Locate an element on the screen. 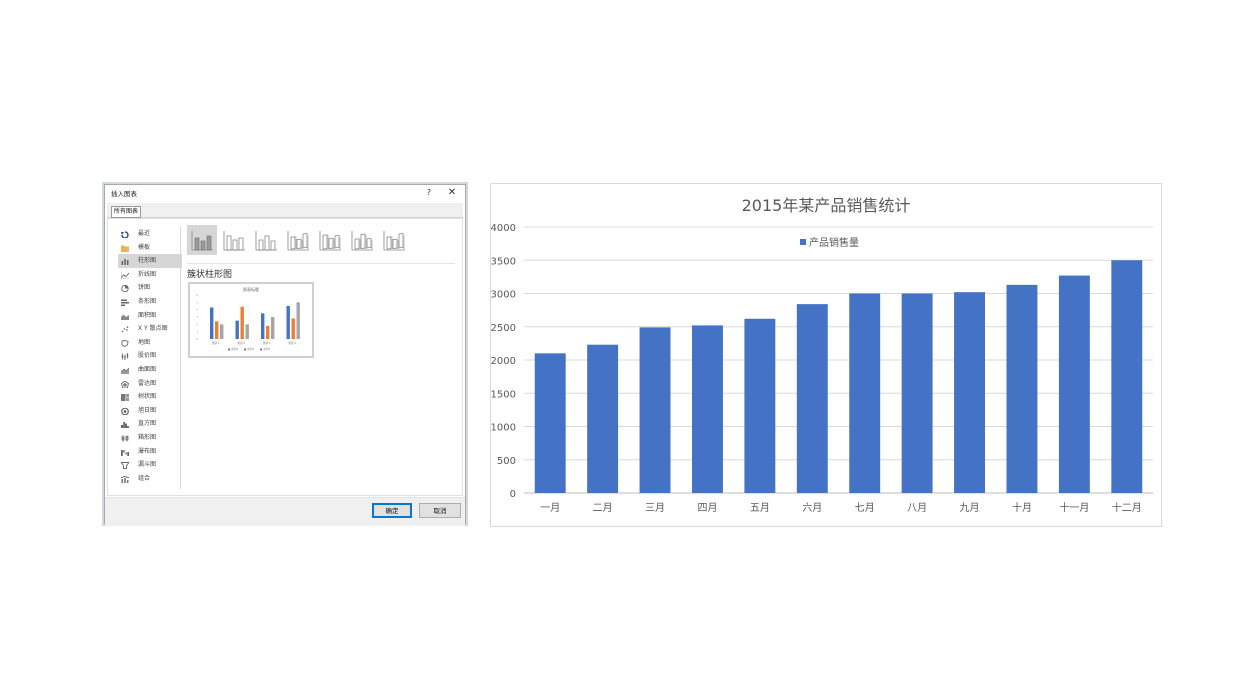  chart-type-item: 饼图 is located at coordinates (150, 288).